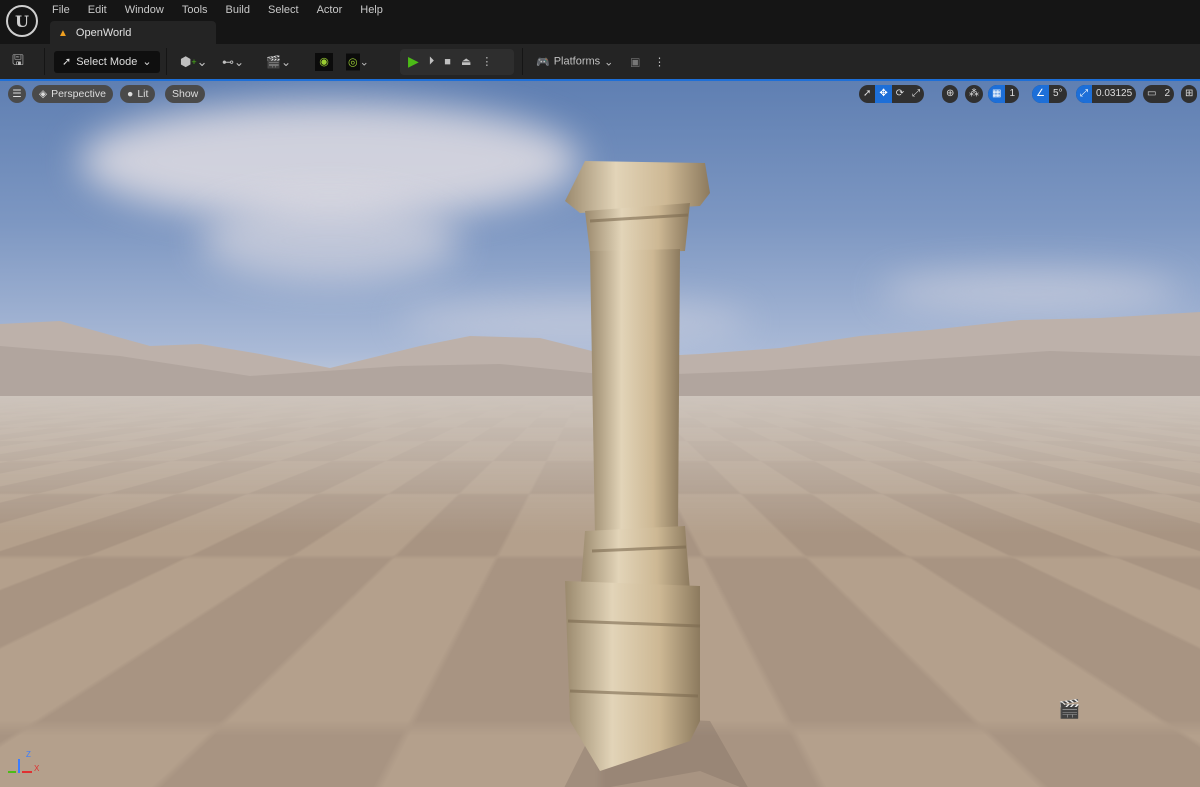  Describe the element at coordinates (186, 61) in the screenshot. I see `add-actor-icon: ⬢` at that location.